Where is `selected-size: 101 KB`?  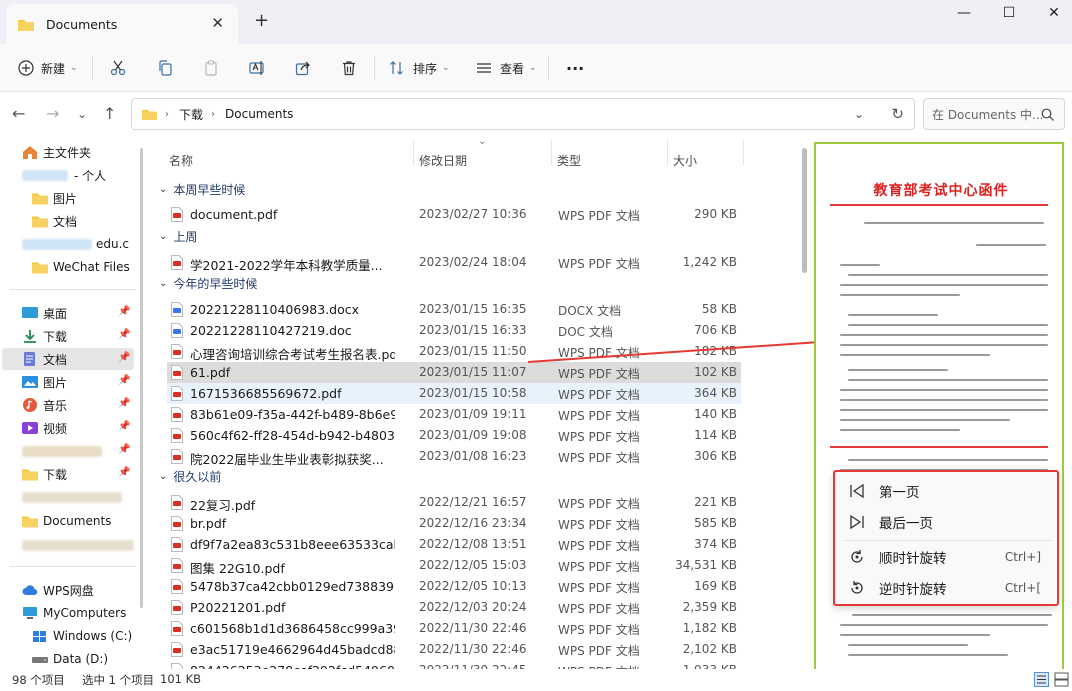
selected-size: 101 KB is located at coordinates (181, 679).